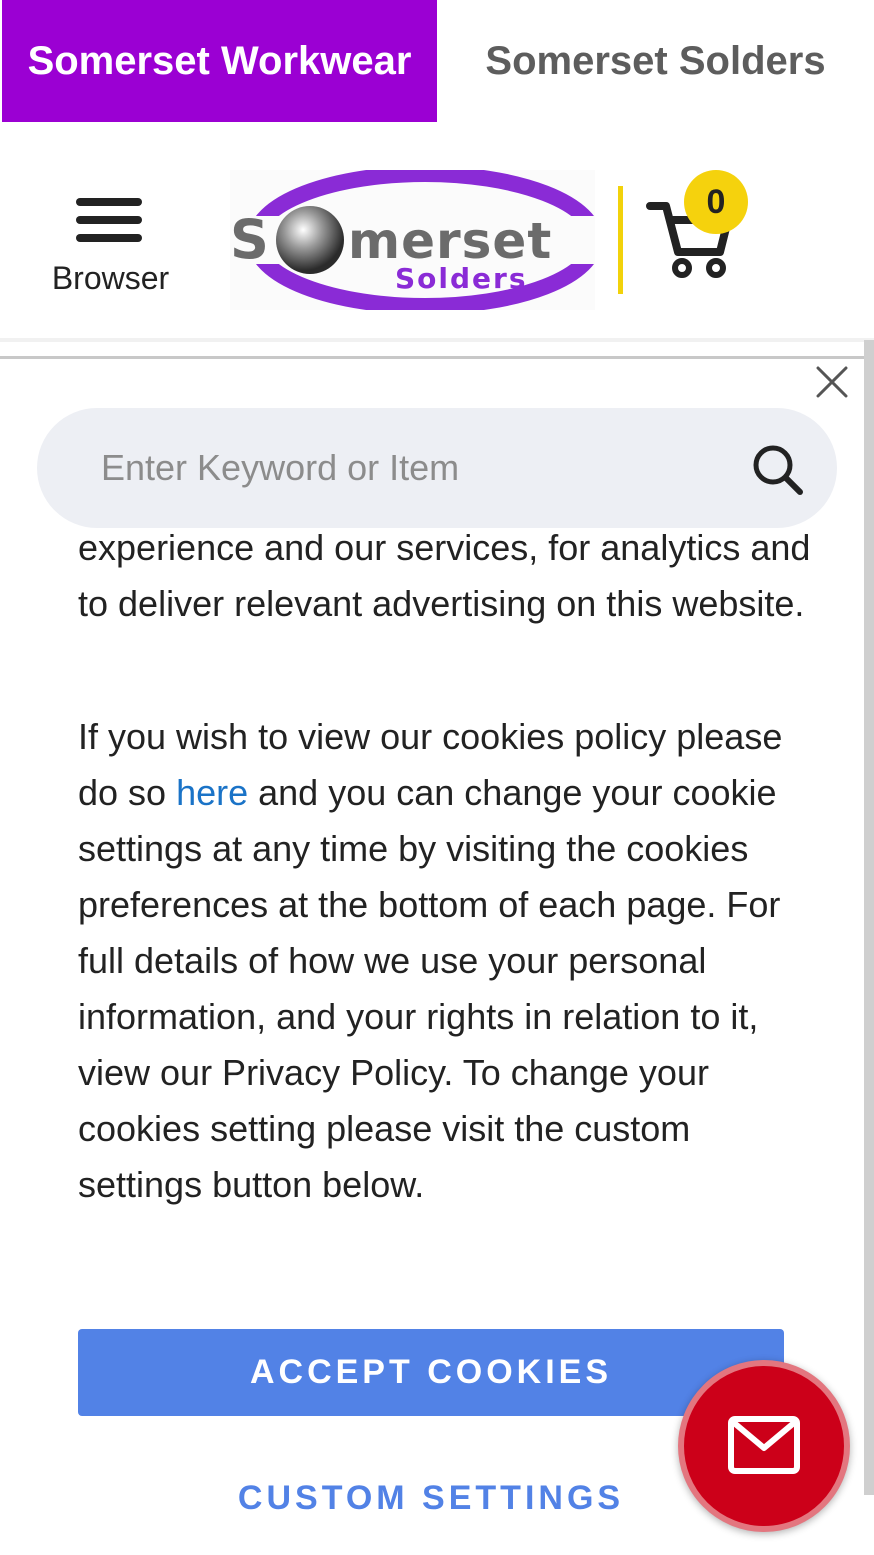 This screenshot has width=874, height=1555. What do you see at coordinates (869, 917) in the screenshot?
I see `scrollbar` at bounding box center [869, 917].